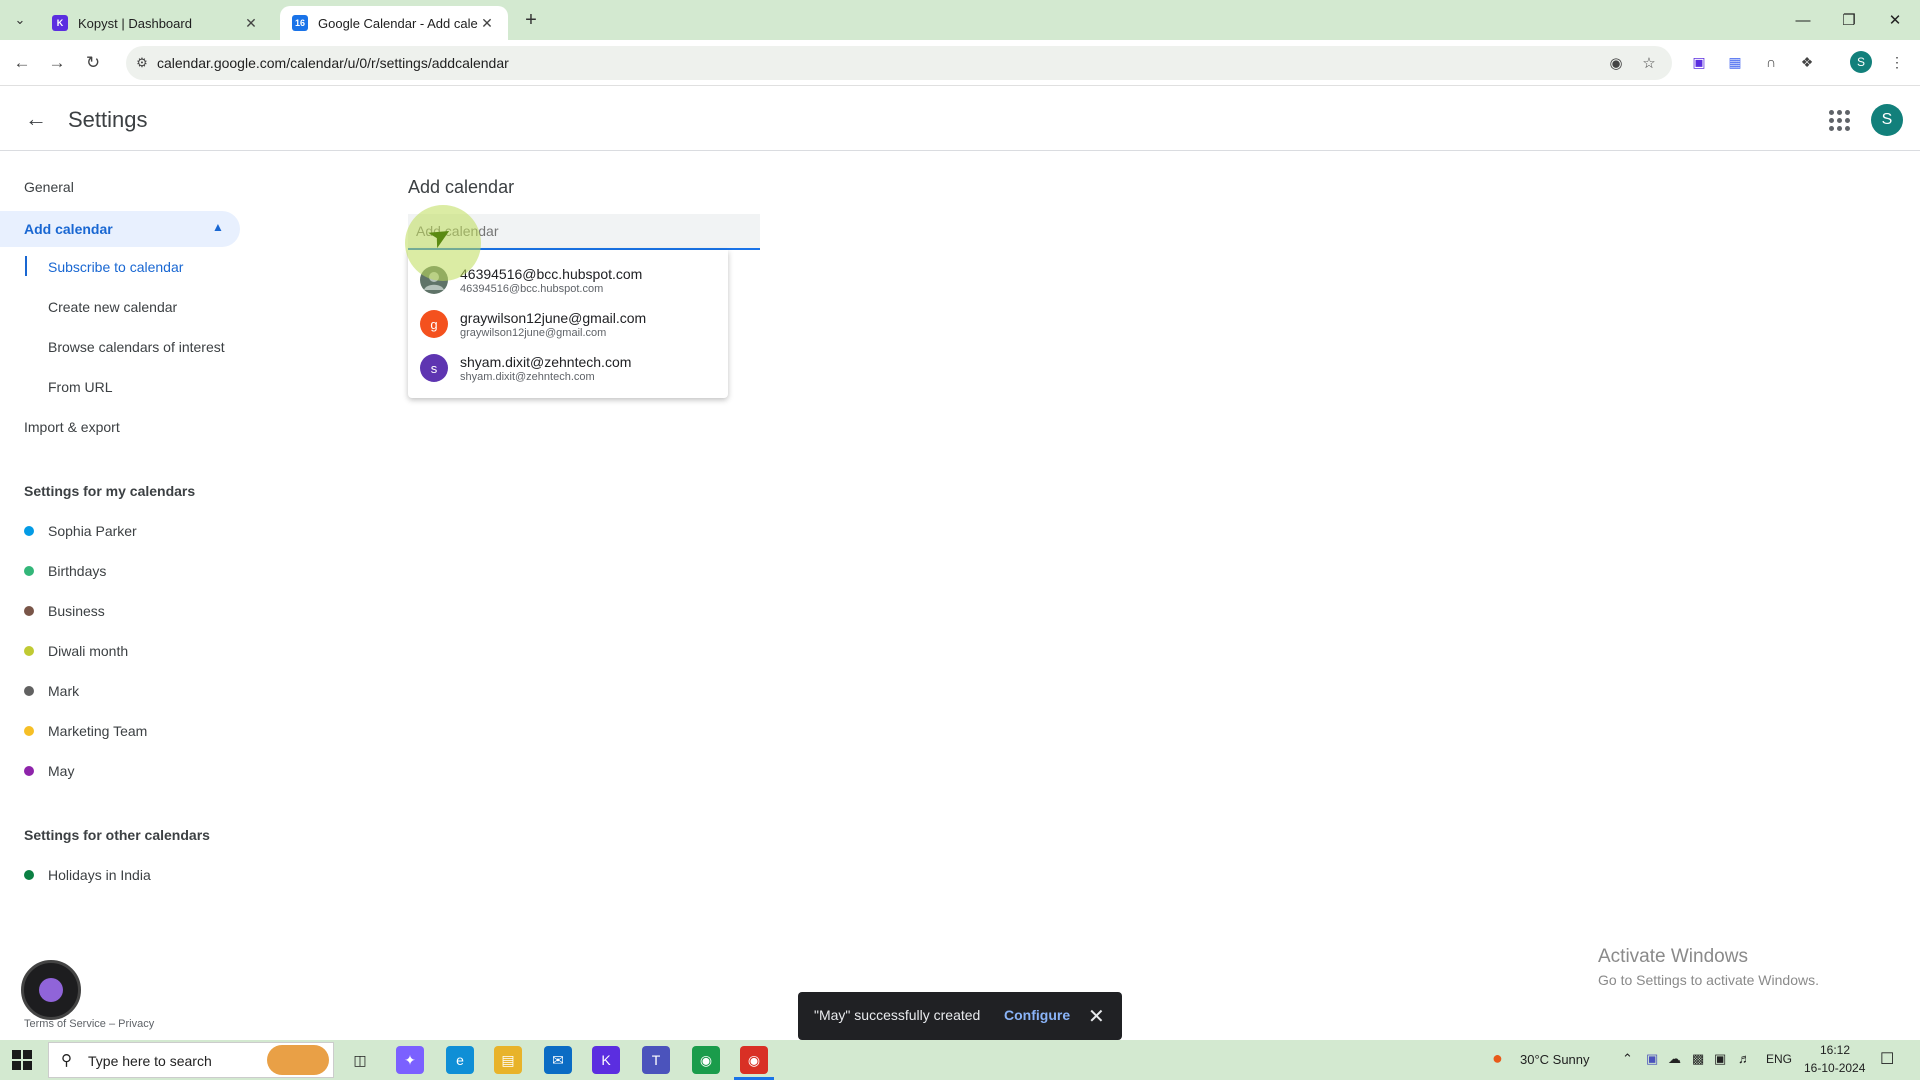 This screenshot has width=1920, height=1080. I want to click on browser-tab-calendar: 16 Google Calendar - Add calenda ✕, so click(394, 23).